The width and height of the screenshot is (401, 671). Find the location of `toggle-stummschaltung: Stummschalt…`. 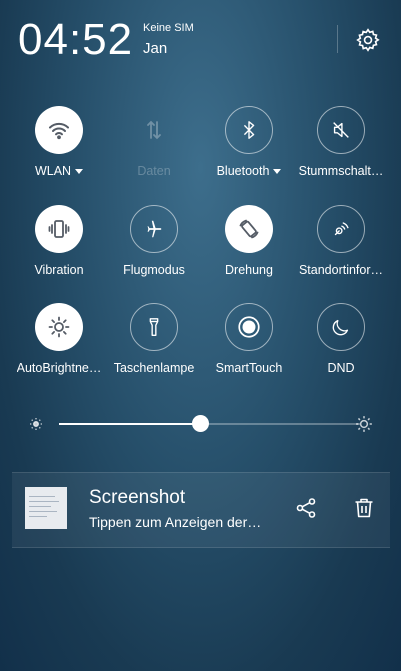

toggle-stummschaltung: Stummschalt… is located at coordinates (341, 151).